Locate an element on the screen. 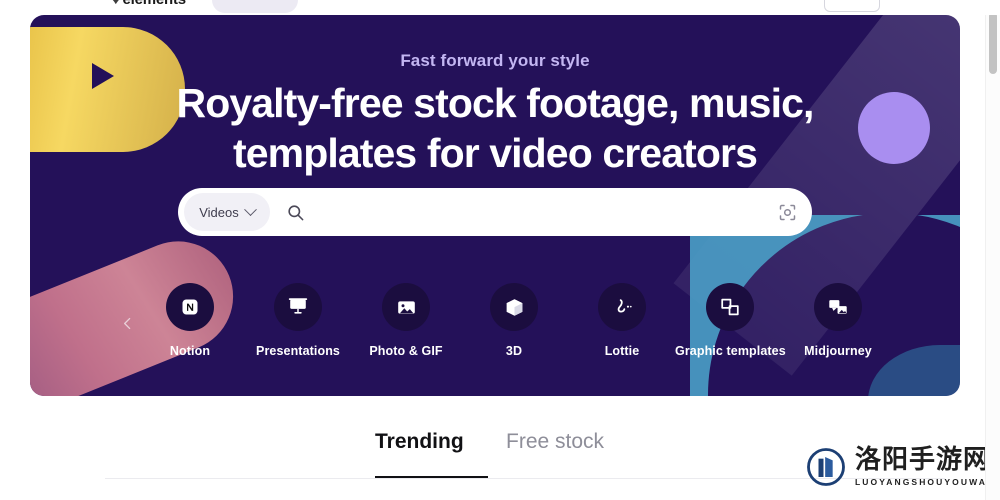 This screenshot has height=500, width=1000. search-icon is located at coordinates (295, 212).